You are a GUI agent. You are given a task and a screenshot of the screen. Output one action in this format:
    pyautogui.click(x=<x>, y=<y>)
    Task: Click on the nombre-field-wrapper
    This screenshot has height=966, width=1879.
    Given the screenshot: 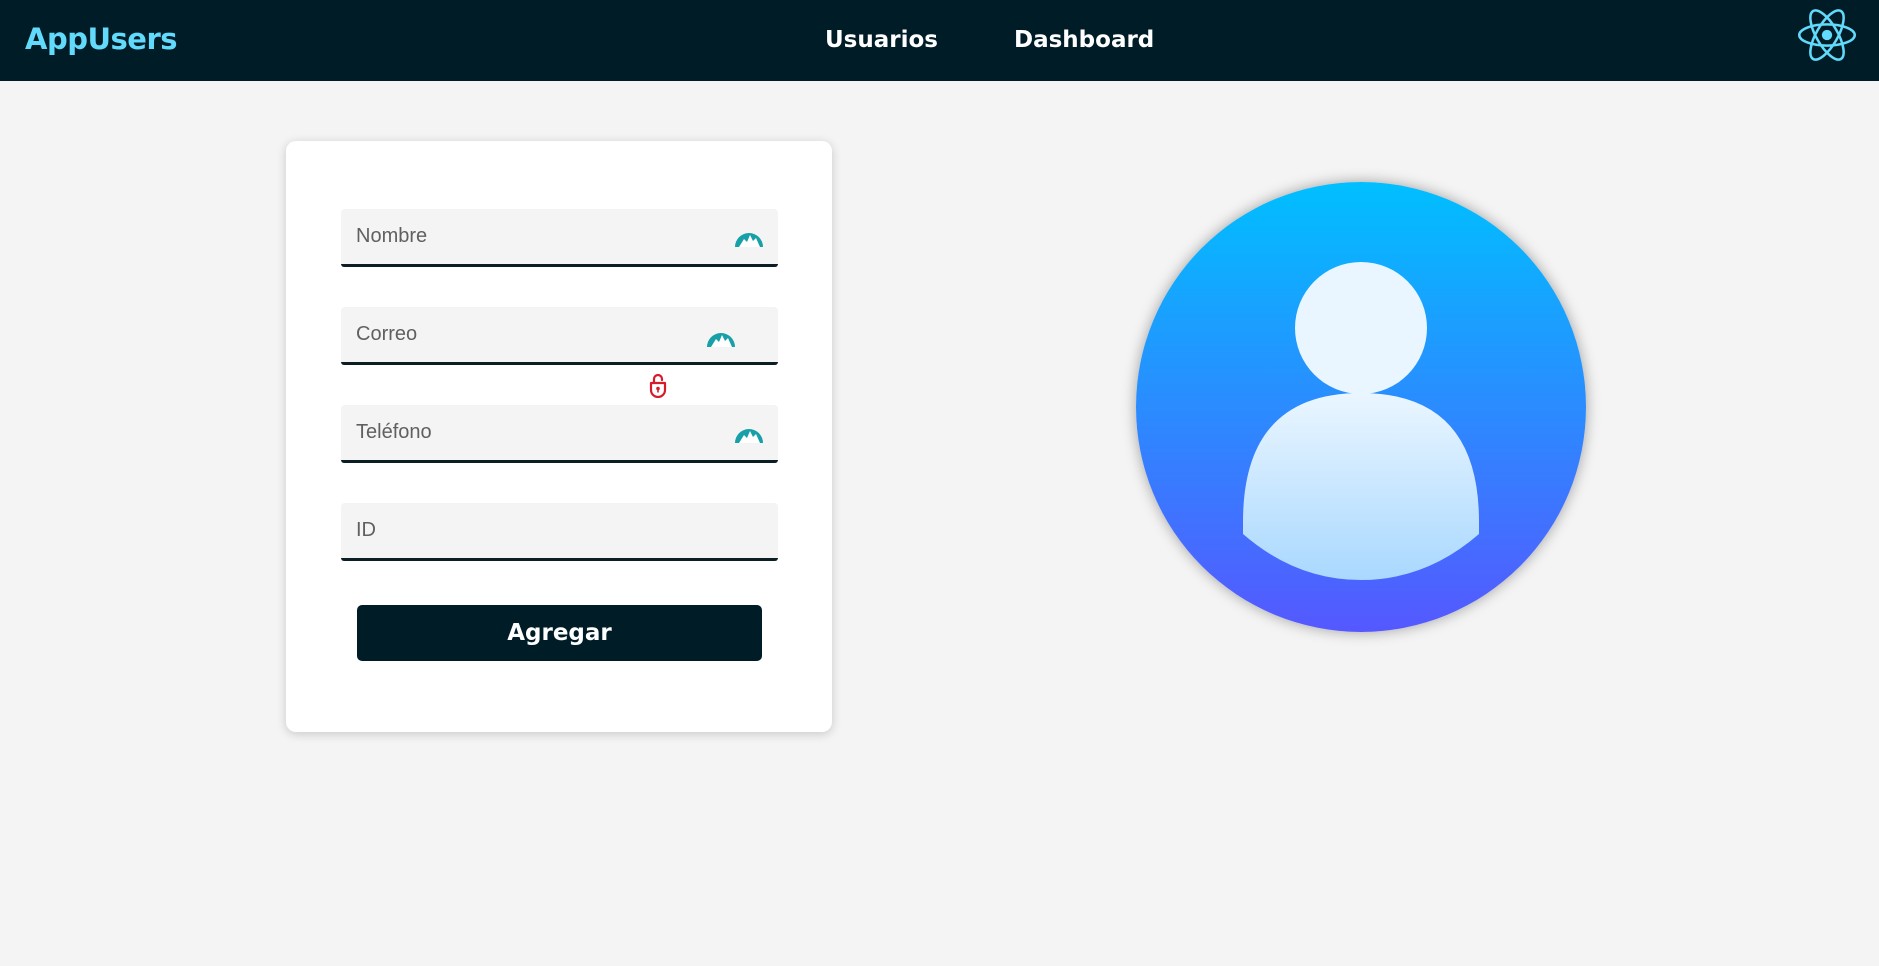 What is the action you would take?
    pyautogui.click(x=559, y=238)
    